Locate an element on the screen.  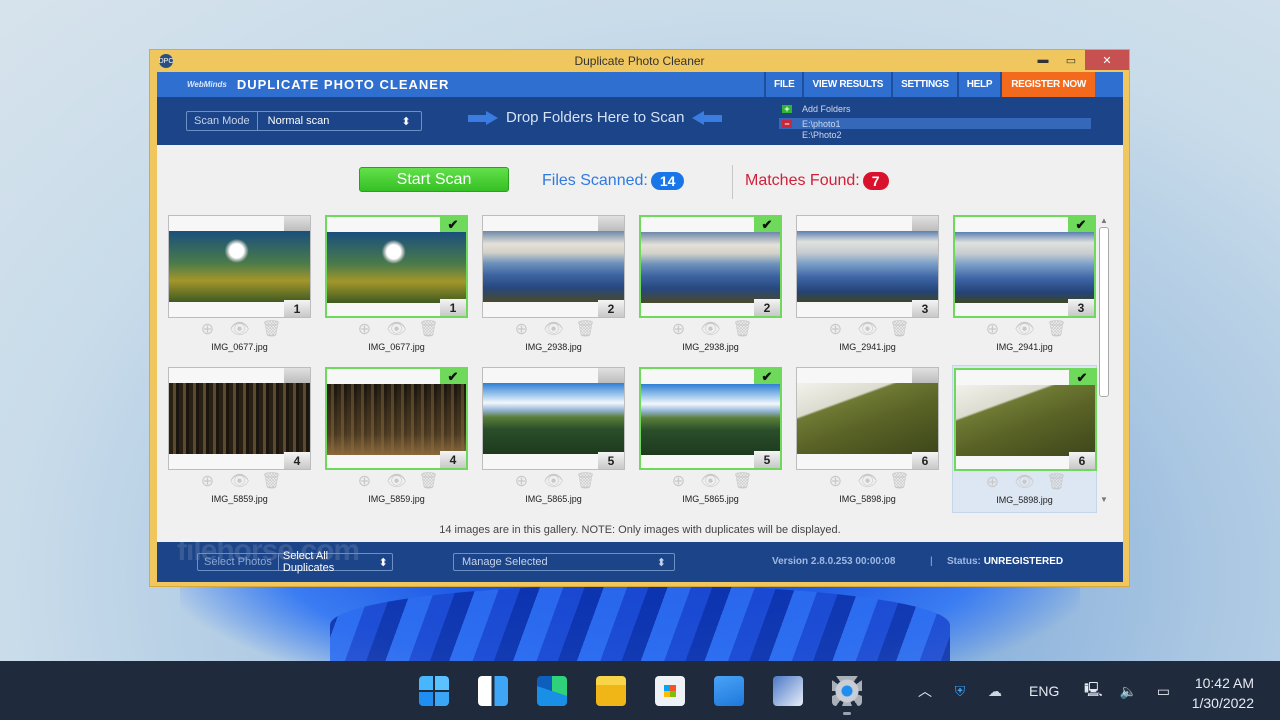
minimize-button: ▬ is located at coordinates (1043, 60).